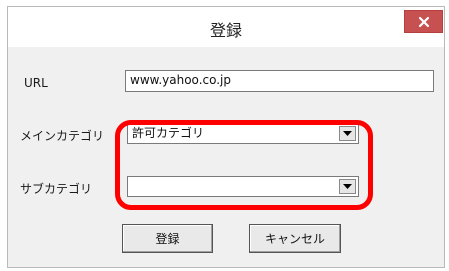  Describe the element at coordinates (62, 136) in the screenshot. I see `main-category-label: メインカテゴリ` at that location.